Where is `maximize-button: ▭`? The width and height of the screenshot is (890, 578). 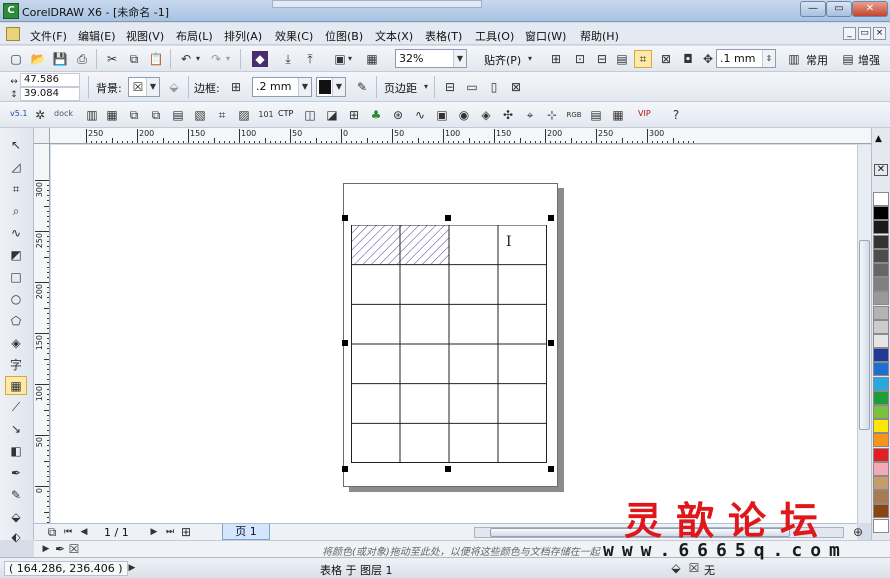 maximize-button: ▭ is located at coordinates (839, 9).